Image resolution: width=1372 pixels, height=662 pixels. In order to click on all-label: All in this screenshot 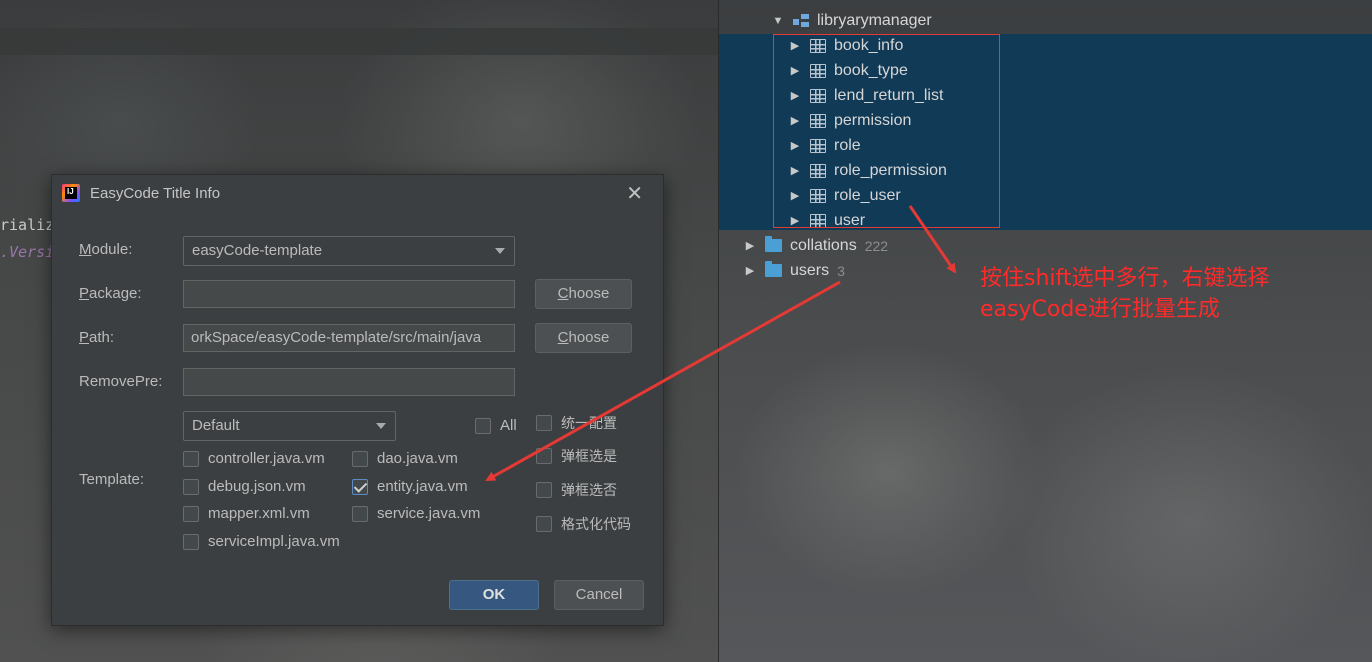, I will do `click(508, 425)`.